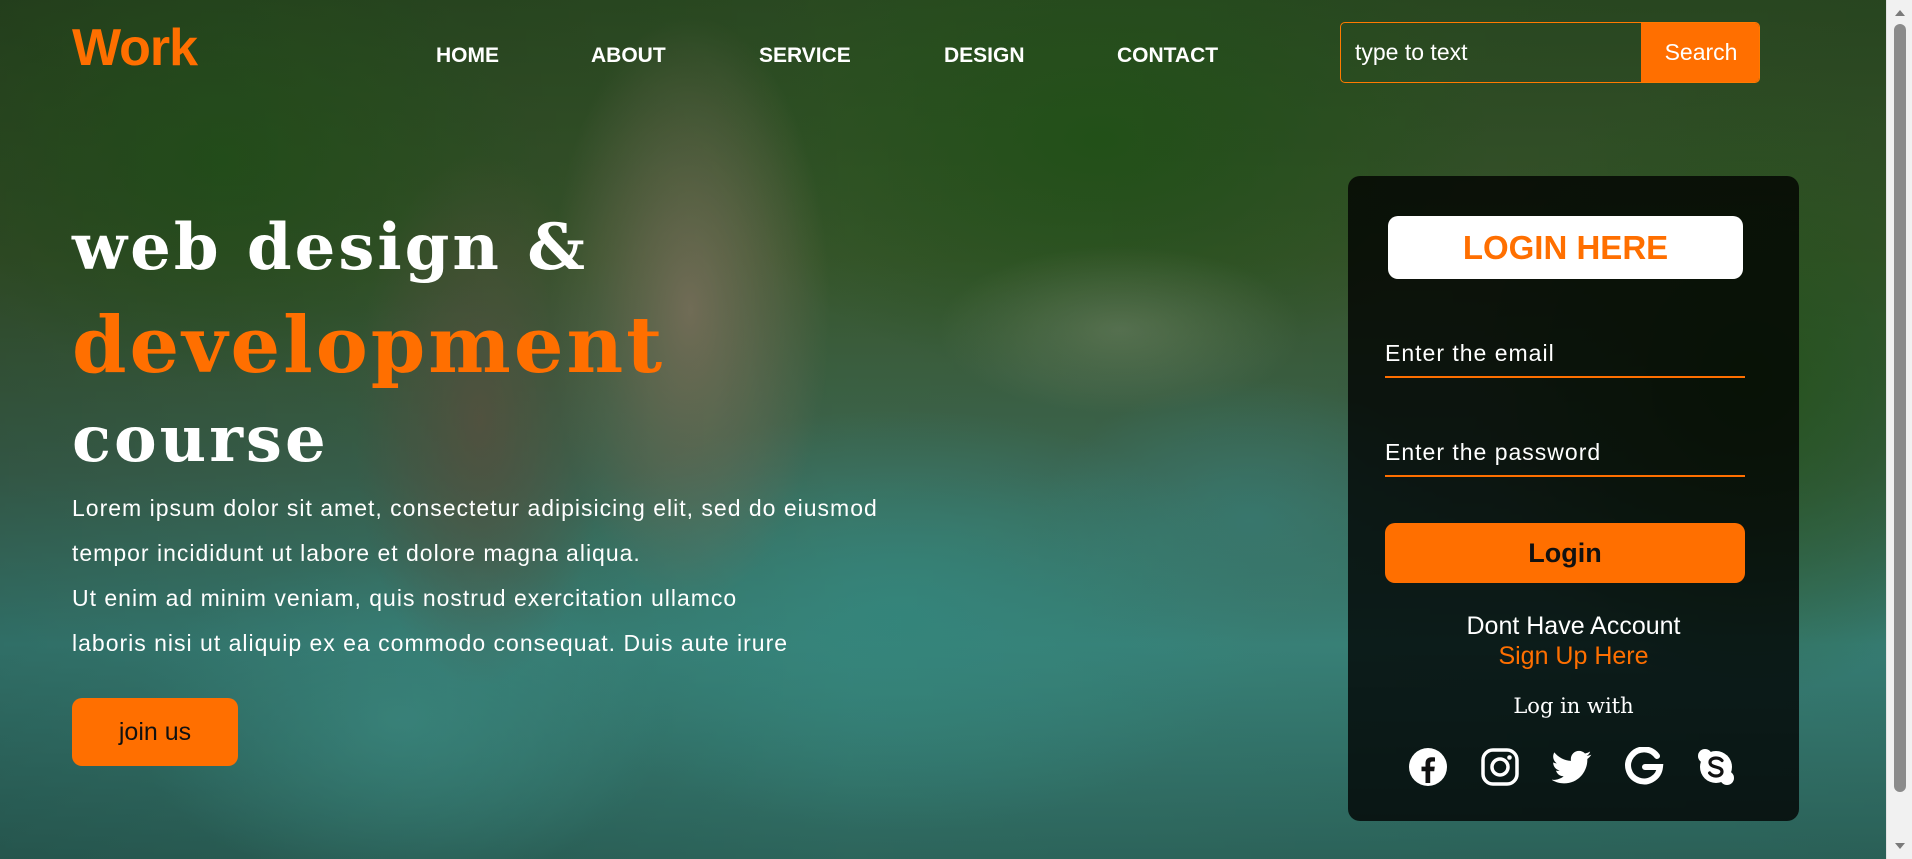 The image size is (1912, 859). What do you see at coordinates (1565, 247) in the screenshot?
I see `login-title: LOGIN HERE` at bounding box center [1565, 247].